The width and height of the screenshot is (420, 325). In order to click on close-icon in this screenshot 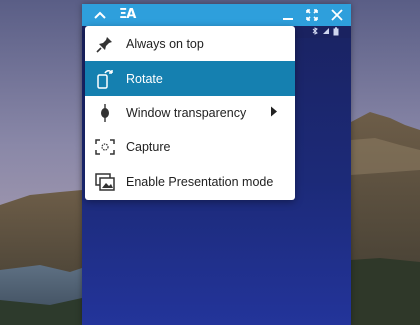, I will do `click(337, 15)`.